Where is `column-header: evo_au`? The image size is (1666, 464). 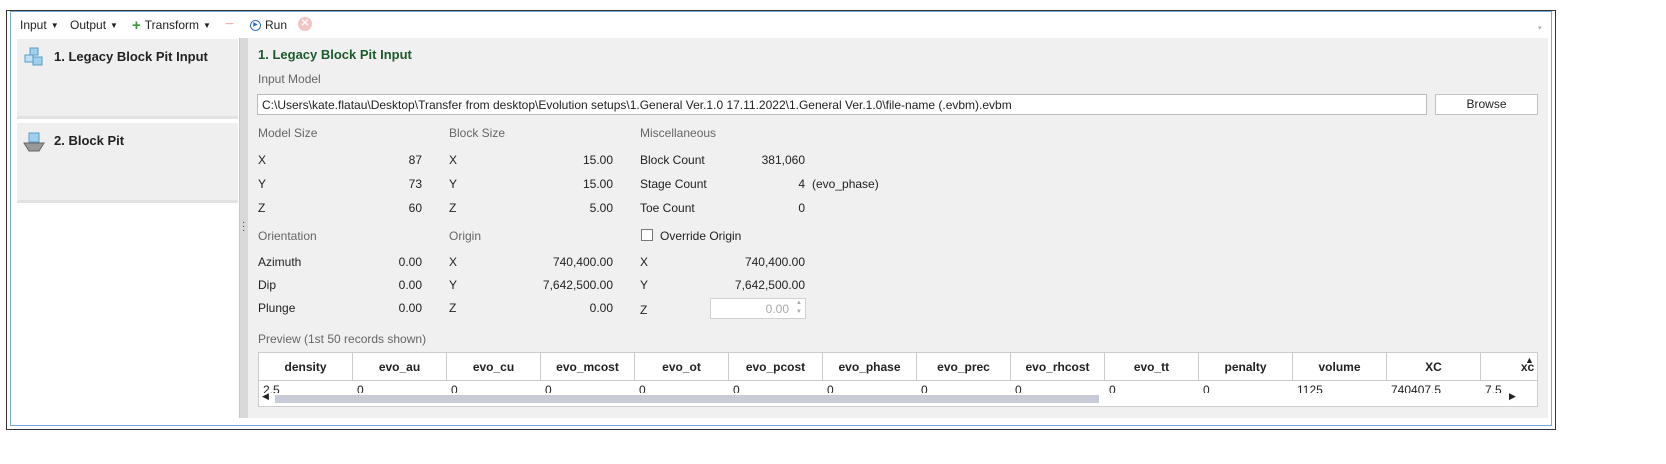
column-header: evo_au is located at coordinates (400, 367).